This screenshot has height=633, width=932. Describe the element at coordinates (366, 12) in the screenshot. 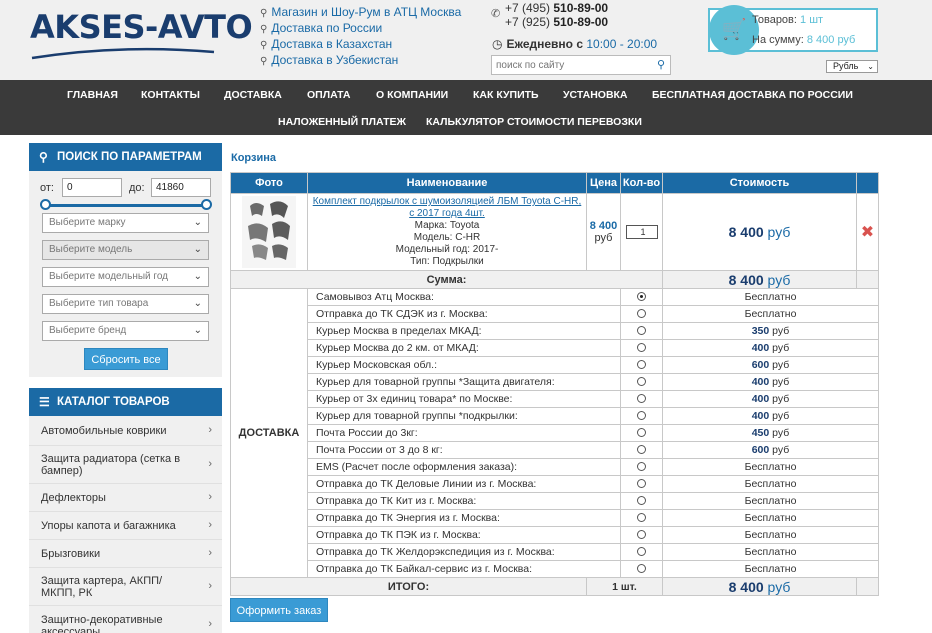

I see `location-label: Магазин и Шоу-Рум в АТЦ Москва` at that location.